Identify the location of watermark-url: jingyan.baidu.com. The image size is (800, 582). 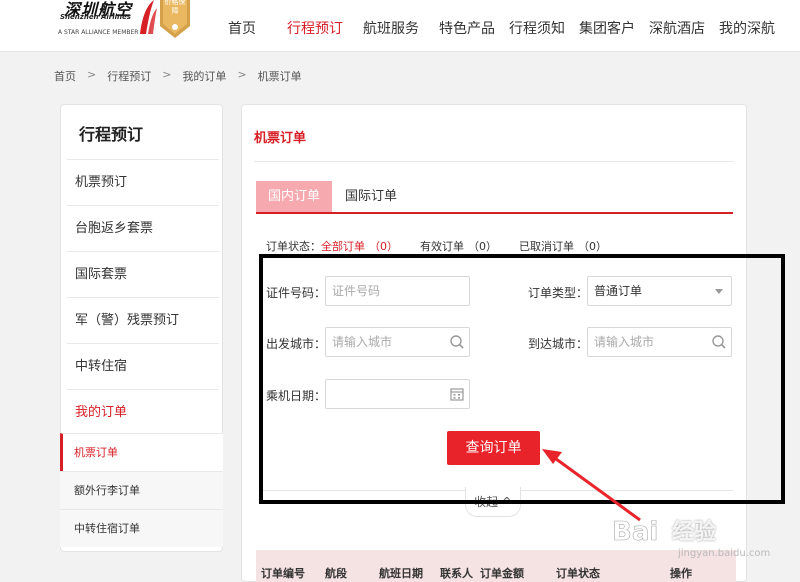
(724, 553).